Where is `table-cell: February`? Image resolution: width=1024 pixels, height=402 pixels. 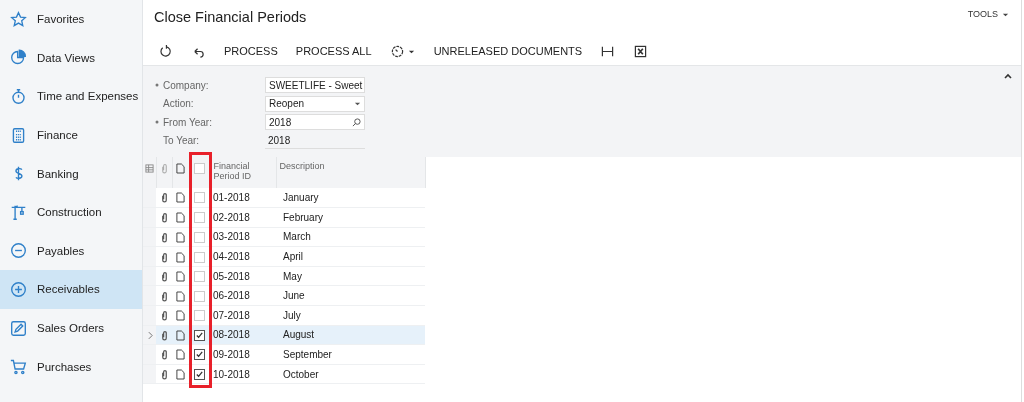
table-cell: February is located at coordinates (350, 217).